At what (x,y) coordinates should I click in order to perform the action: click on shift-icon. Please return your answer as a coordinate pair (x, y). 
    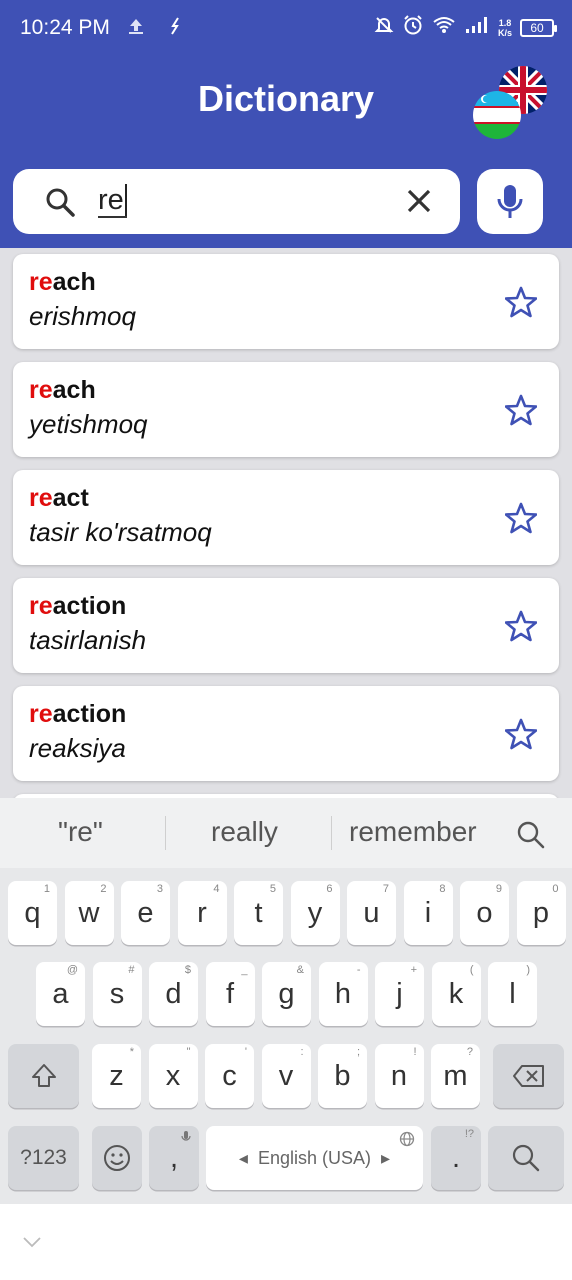
    Looking at the image, I should click on (43, 1075).